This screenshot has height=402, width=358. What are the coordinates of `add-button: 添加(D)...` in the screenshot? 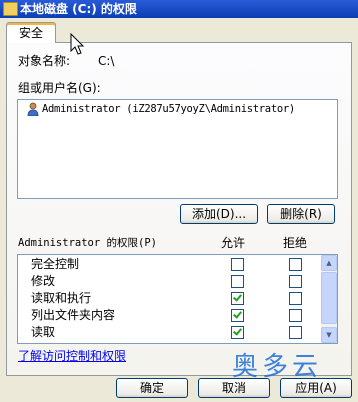 It's located at (219, 214).